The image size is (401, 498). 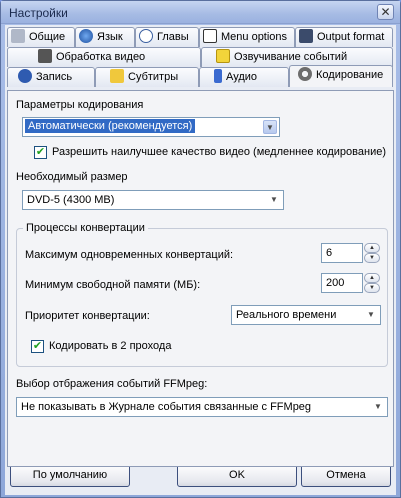 What do you see at coordinates (291, 57) in the screenshot?
I see `tab-label: Озвучивание событий` at bounding box center [291, 57].